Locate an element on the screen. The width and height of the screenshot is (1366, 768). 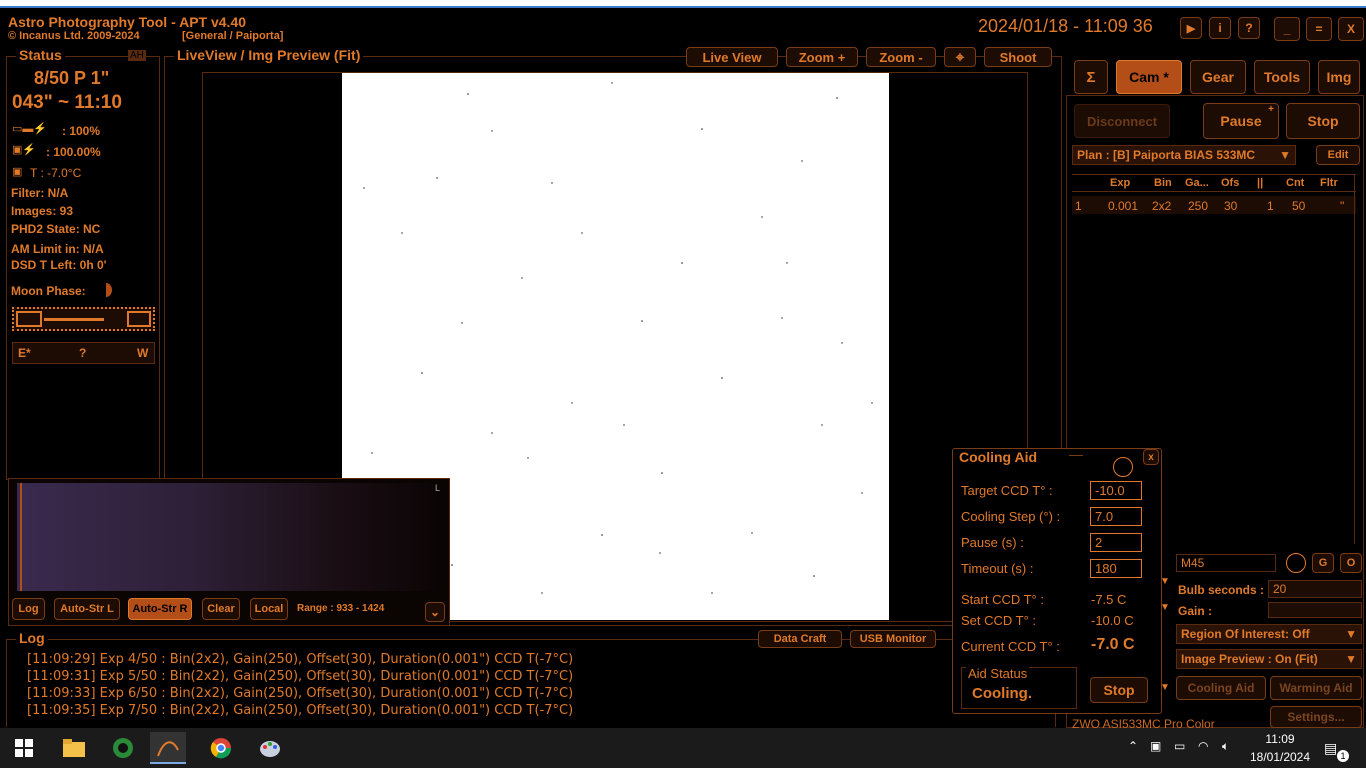
title-divider is located at coordinates (1076, 455).